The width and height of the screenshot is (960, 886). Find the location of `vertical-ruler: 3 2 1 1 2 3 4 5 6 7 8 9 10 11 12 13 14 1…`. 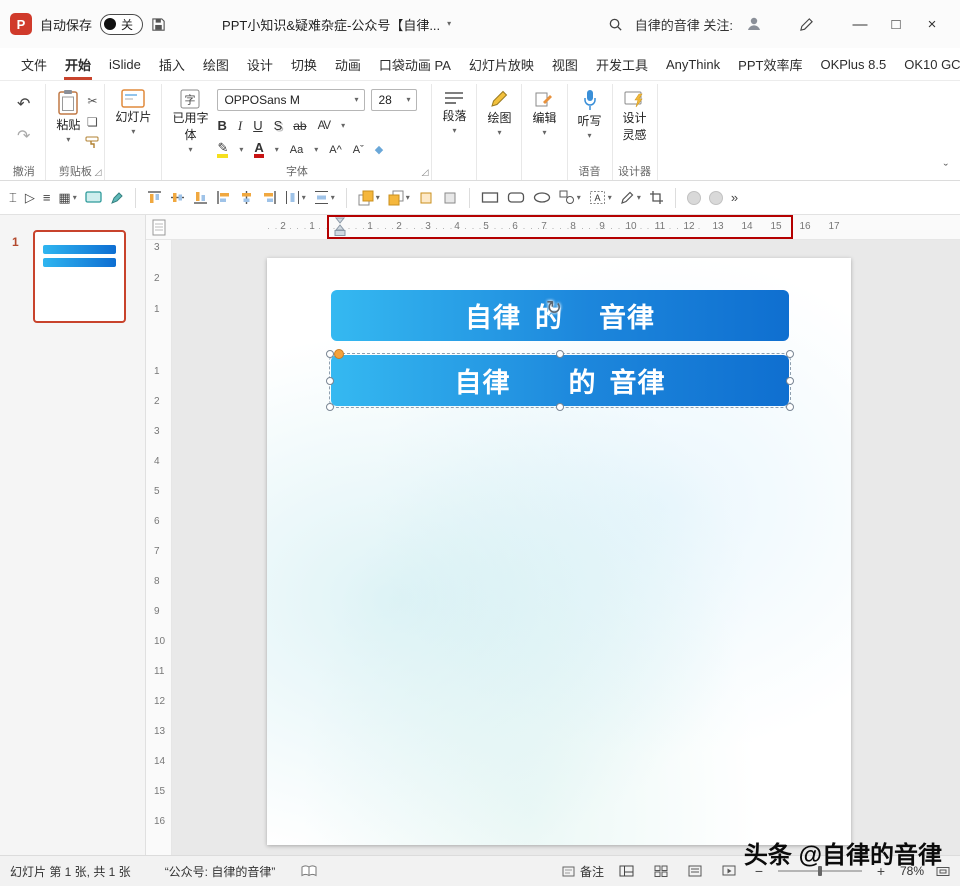

vertical-ruler: 3 2 1 1 2 3 4 5 6 7 8 9 10 11 12 13 14 1… is located at coordinates (159, 547).